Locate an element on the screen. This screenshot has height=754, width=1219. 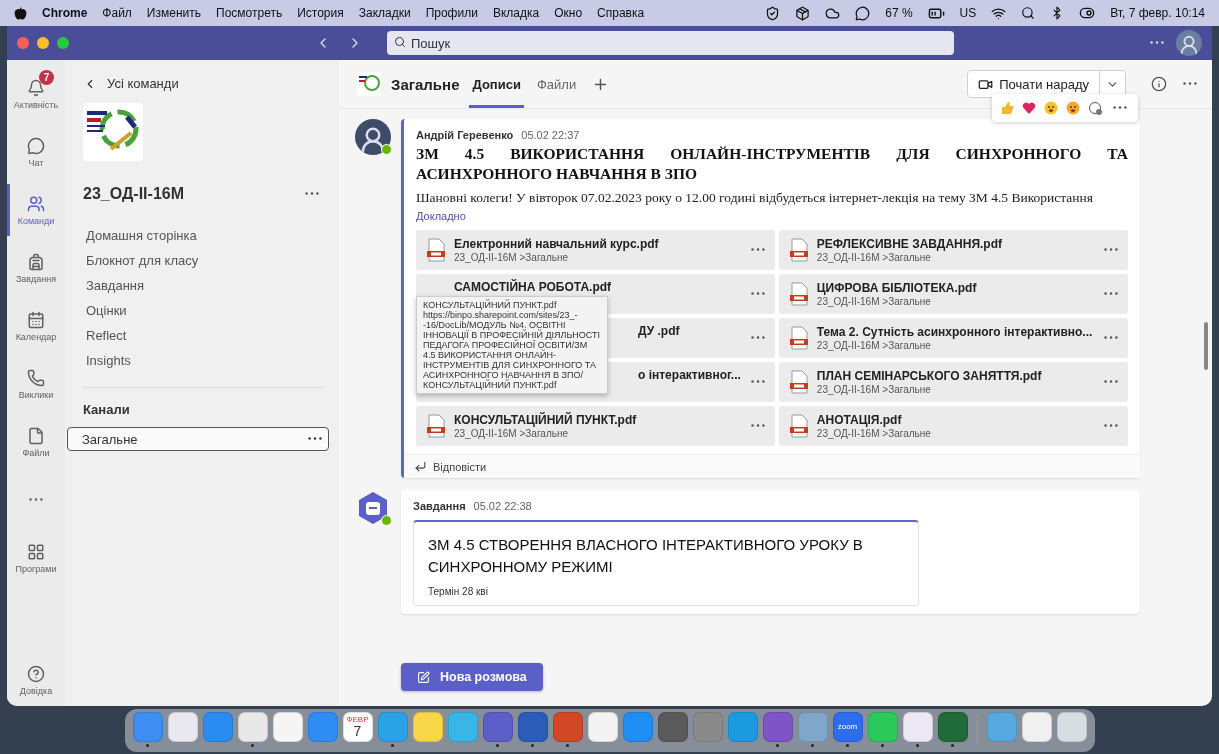
post-title: ЗМ 4.5 ВИКОРИСТАННЯ ОНЛАЙН-ІНСТРУМЕНТІВ ДЛЯ СИНХРОННОГО ТА АСИНХРОННОГО НАВЧАННЯ В ЗПО is located at coordinates (772, 164).